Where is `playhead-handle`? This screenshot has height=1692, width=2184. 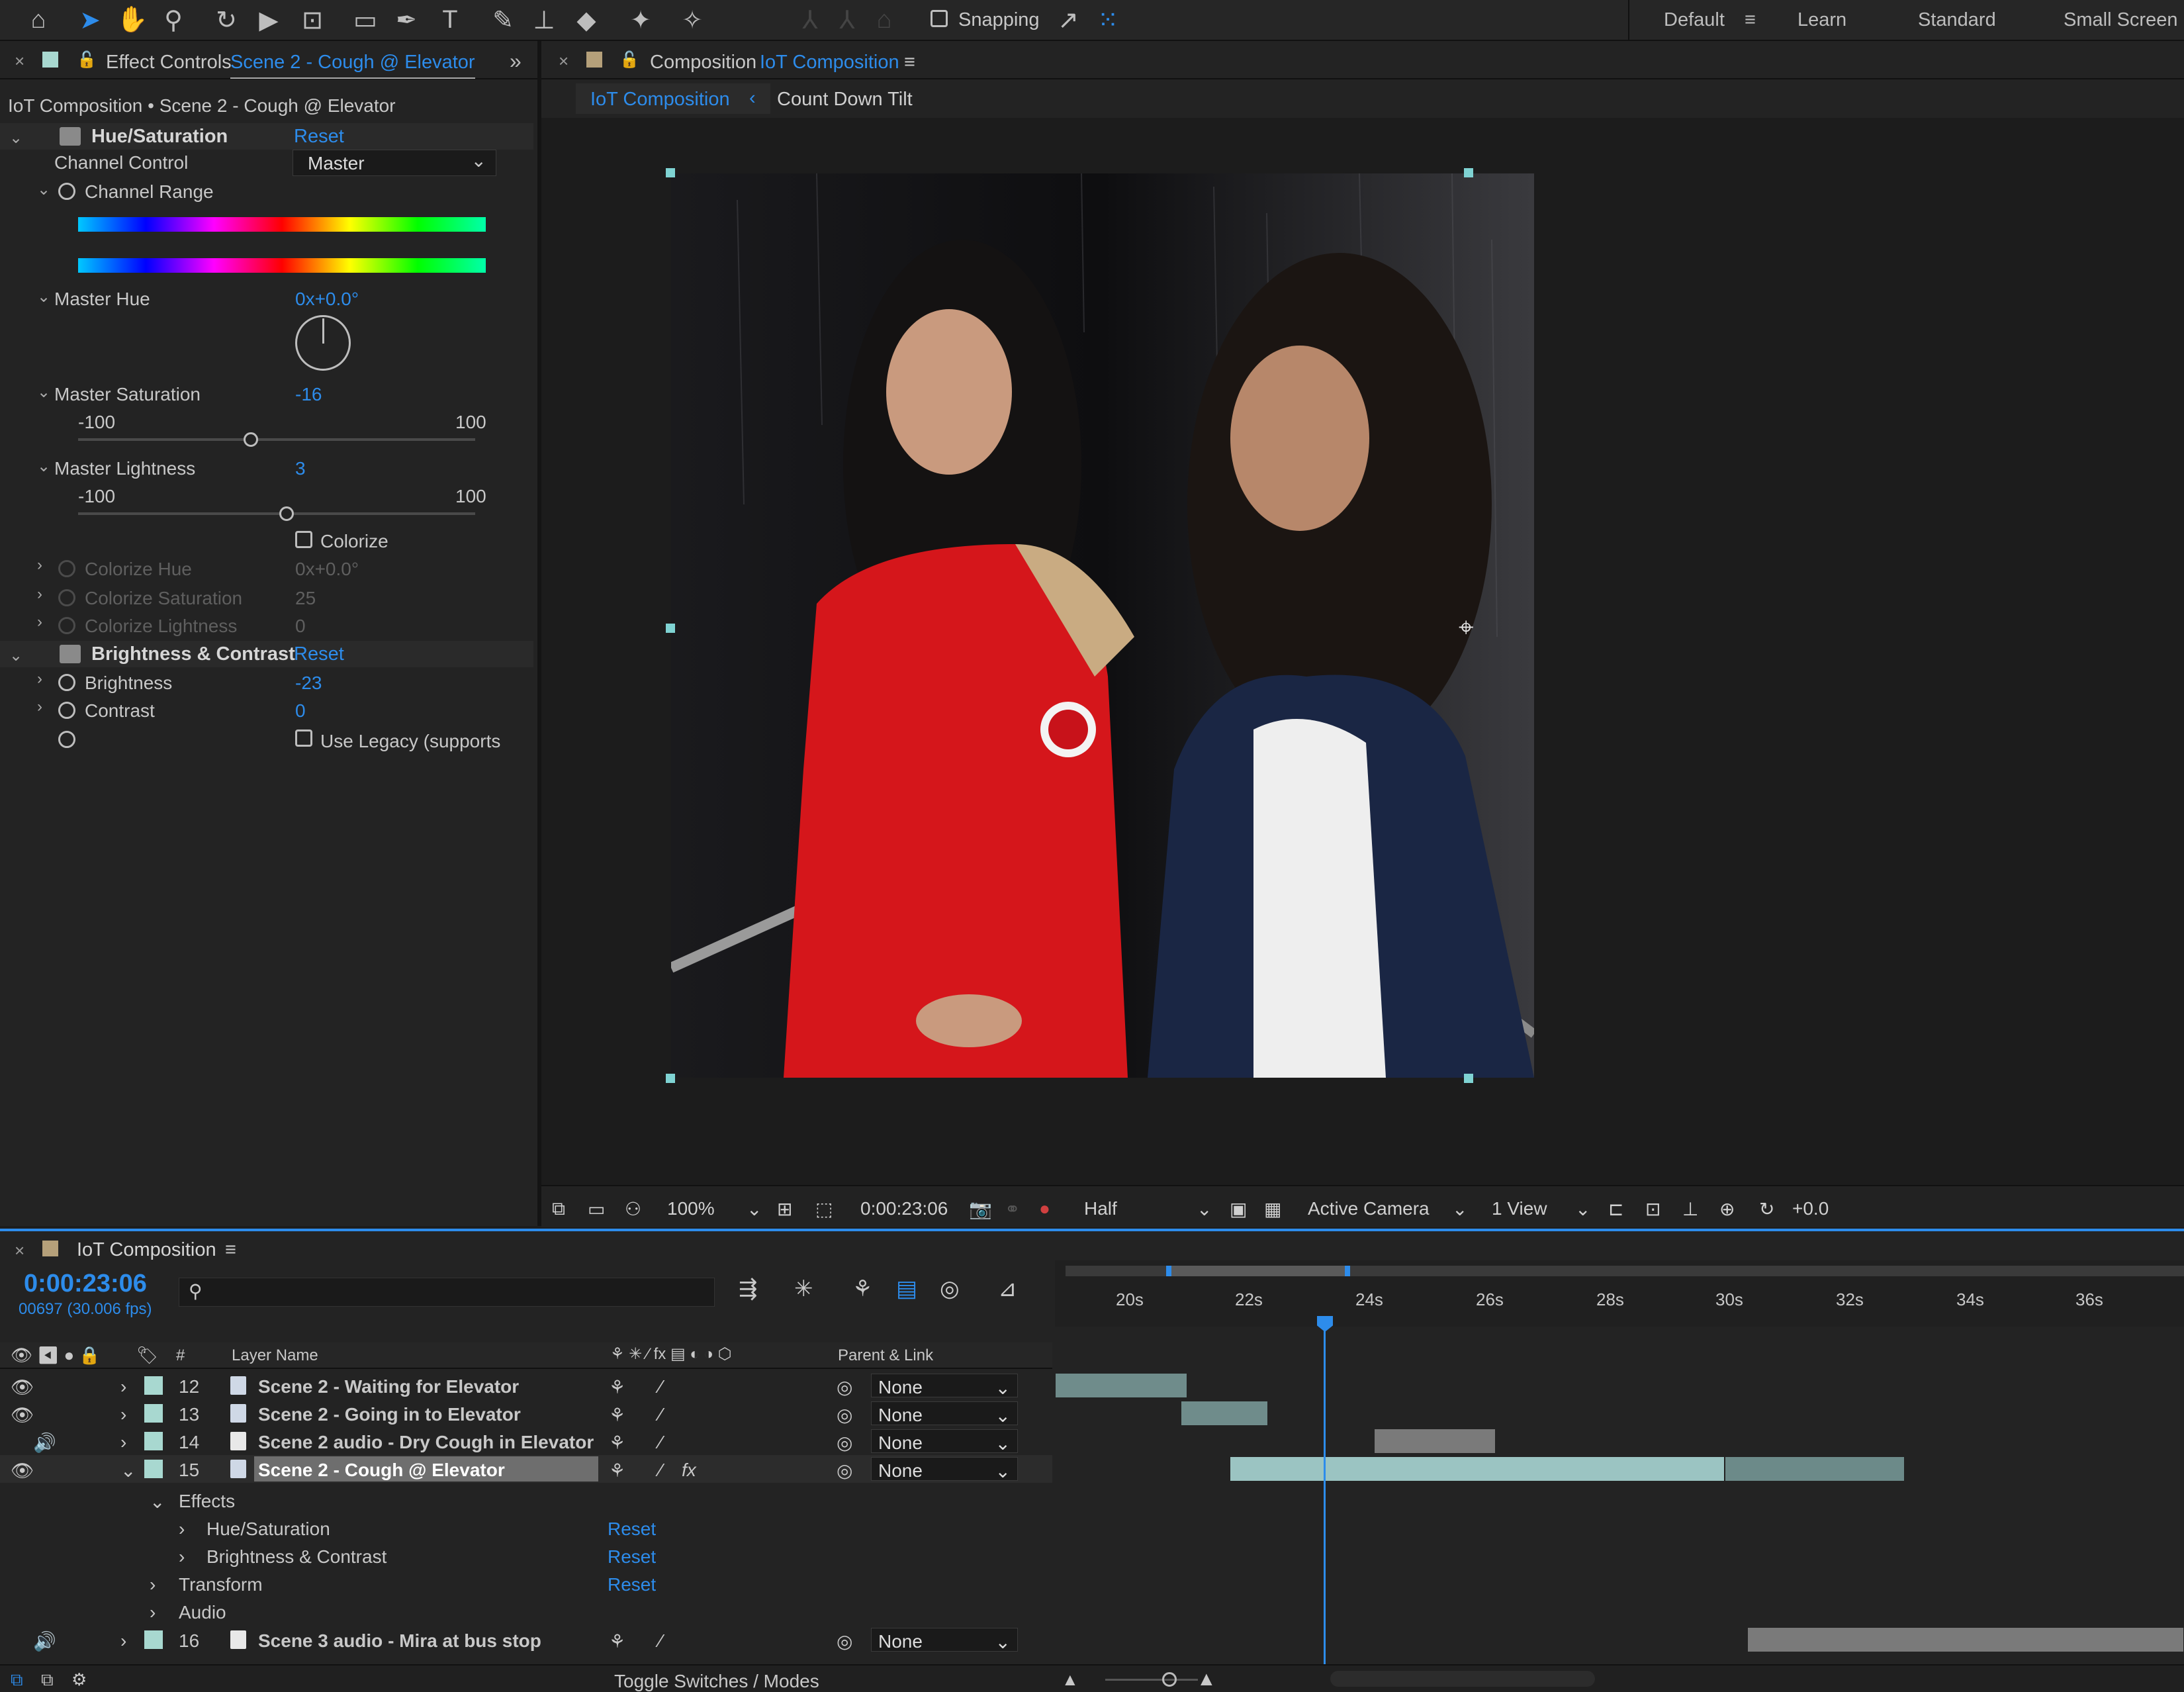
playhead-handle is located at coordinates (1325, 1324).